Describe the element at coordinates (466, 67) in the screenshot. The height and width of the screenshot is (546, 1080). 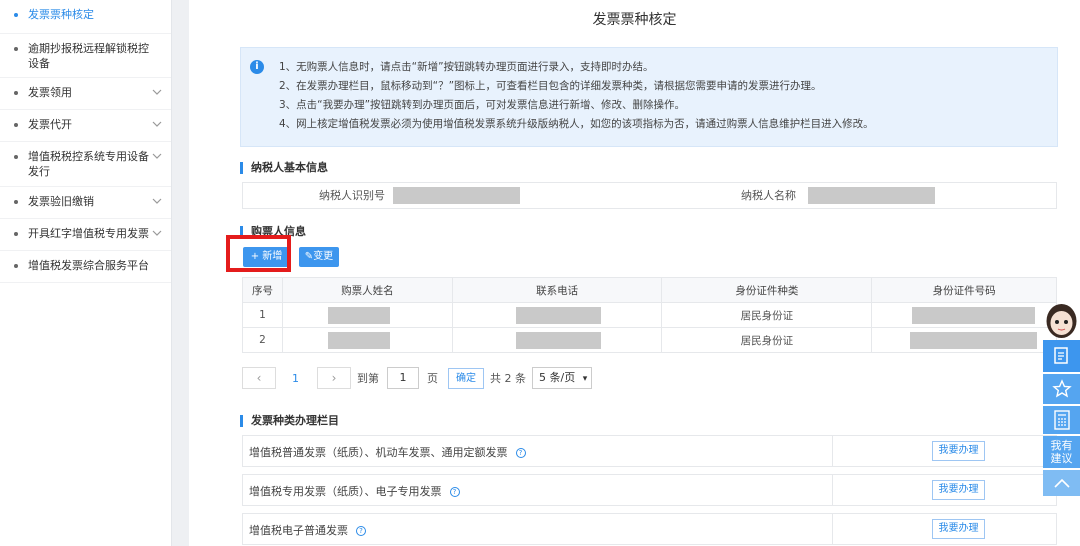
I see `notice-line: 1、无购票人信息时，请点击“新增”按钮跳转办理页面进行录入，支持即时办结。` at that location.